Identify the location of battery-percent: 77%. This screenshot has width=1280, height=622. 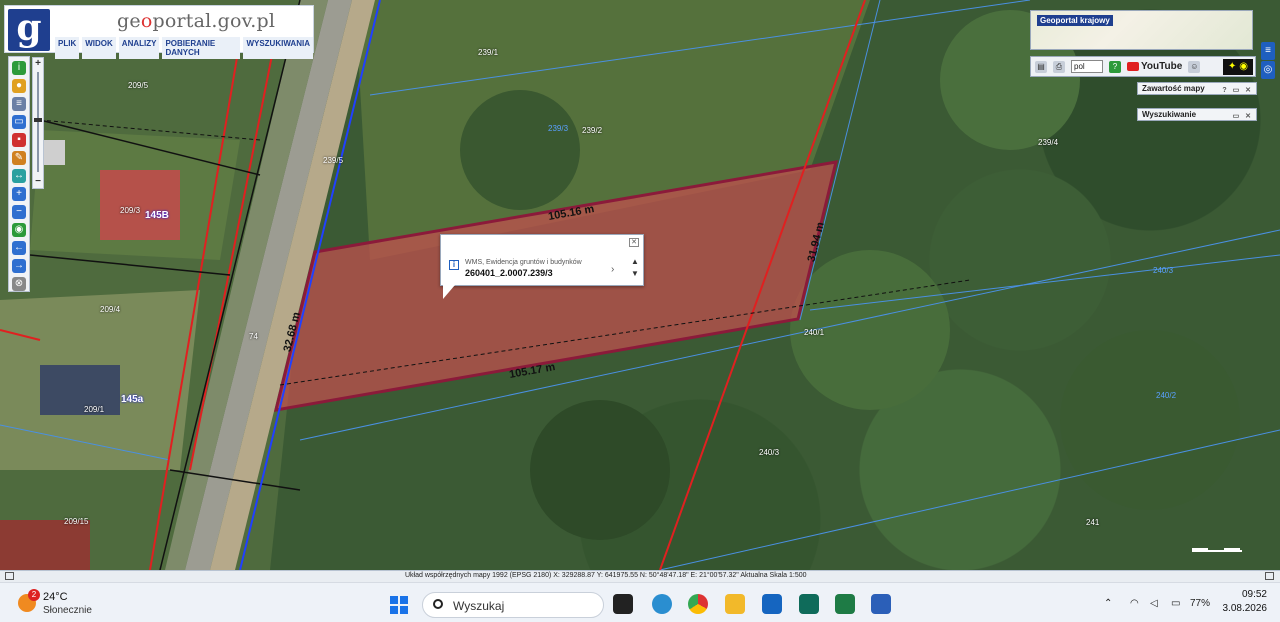
(1200, 603).